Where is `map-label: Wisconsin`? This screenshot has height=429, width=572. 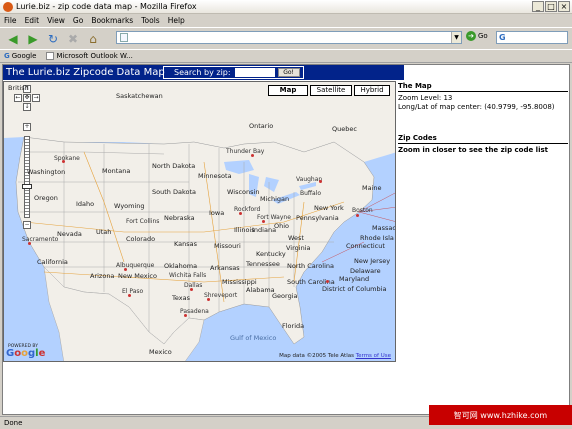 map-label: Wisconsin is located at coordinates (243, 192).